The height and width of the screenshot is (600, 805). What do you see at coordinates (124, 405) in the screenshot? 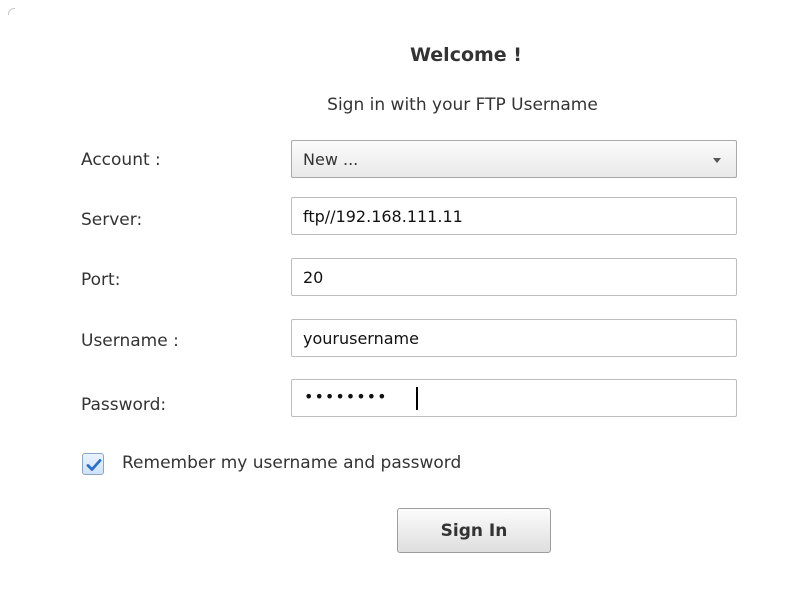
I see `password-label: Password:` at bounding box center [124, 405].